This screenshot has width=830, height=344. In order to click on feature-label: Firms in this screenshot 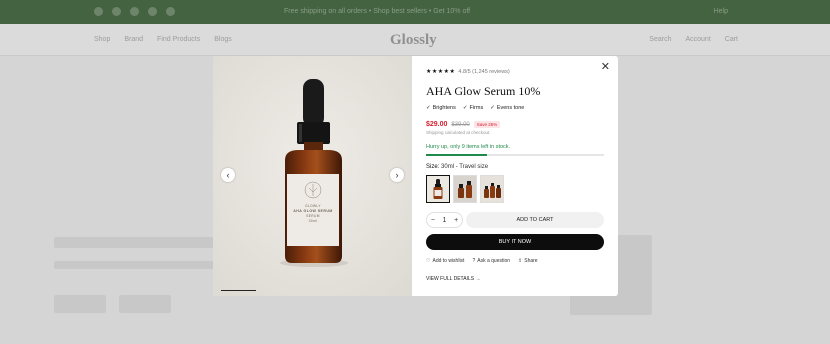, I will do `click(476, 108)`.